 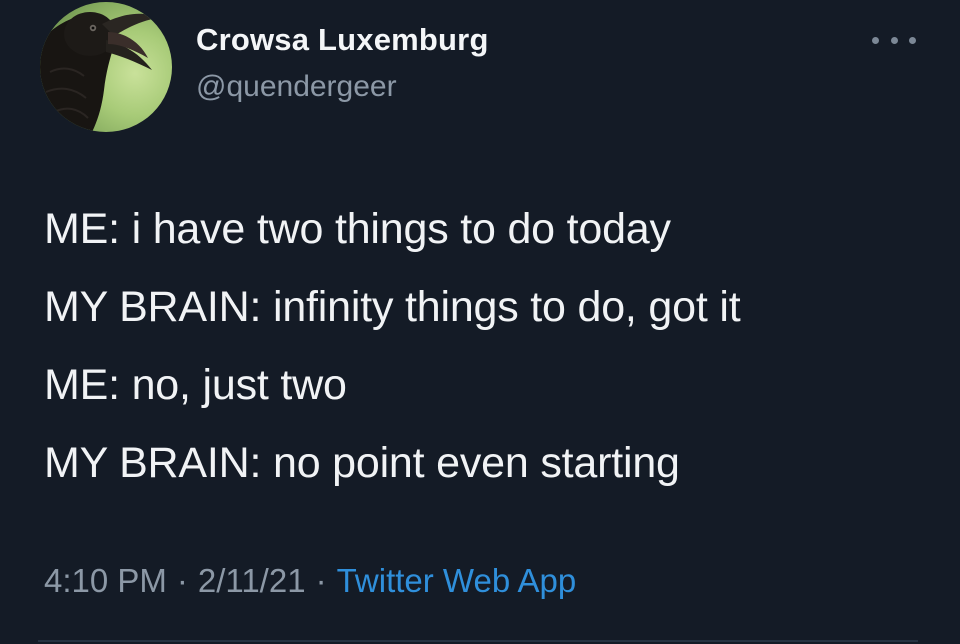 What do you see at coordinates (195, 385) in the screenshot?
I see `tweet-line: ME: no, just two` at bounding box center [195, 385].